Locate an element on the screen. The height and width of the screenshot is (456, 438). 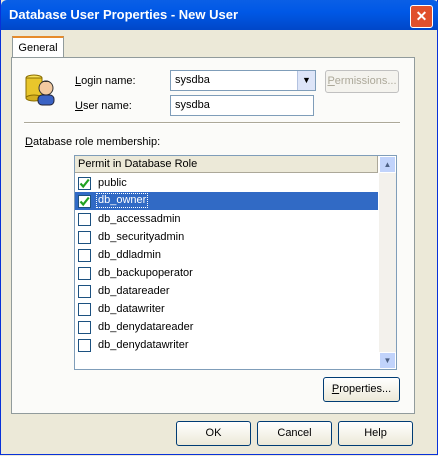
role-row: db_securityadmin is located at coordinates (226, 237).